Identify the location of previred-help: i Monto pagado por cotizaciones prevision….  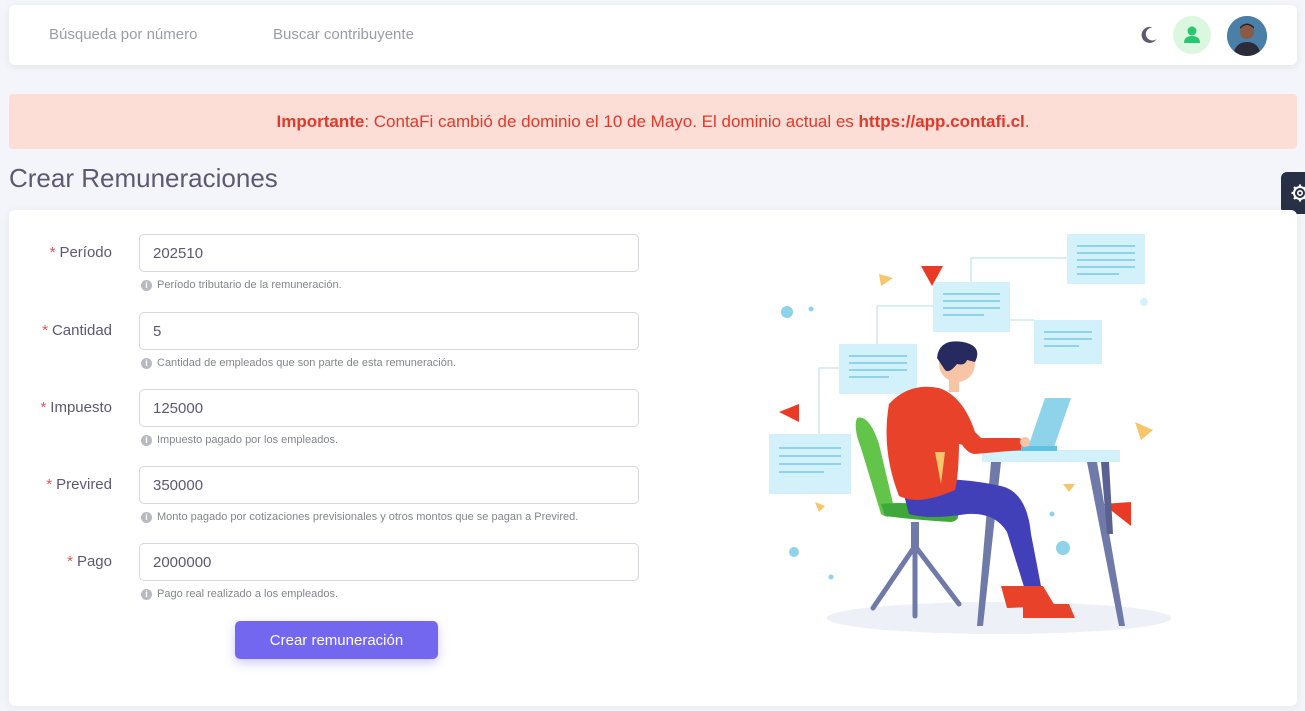
(359, 517).